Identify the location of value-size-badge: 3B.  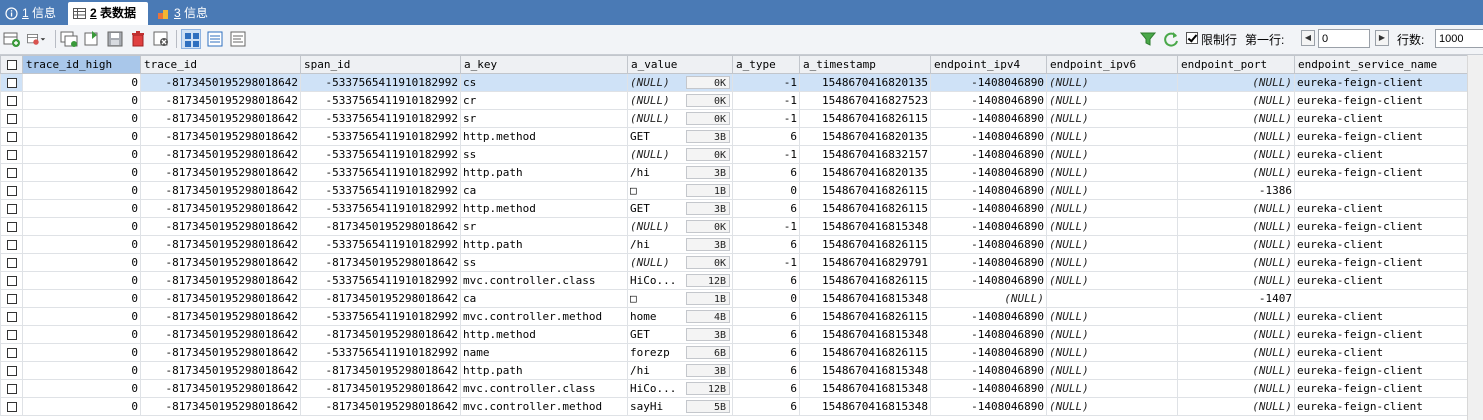
(708, 334).